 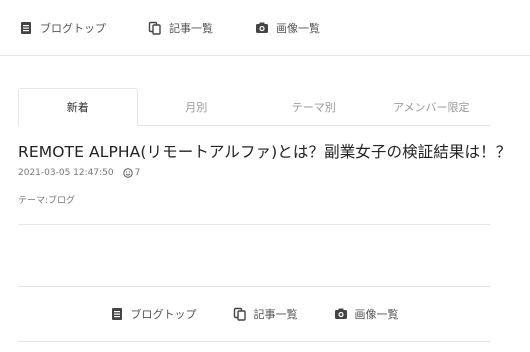 What do you see at coordinates (376, 314) in the screenshot?
I see `bottom-nav-image-list-label: 画像一覧` at bounding box center [376, 314].